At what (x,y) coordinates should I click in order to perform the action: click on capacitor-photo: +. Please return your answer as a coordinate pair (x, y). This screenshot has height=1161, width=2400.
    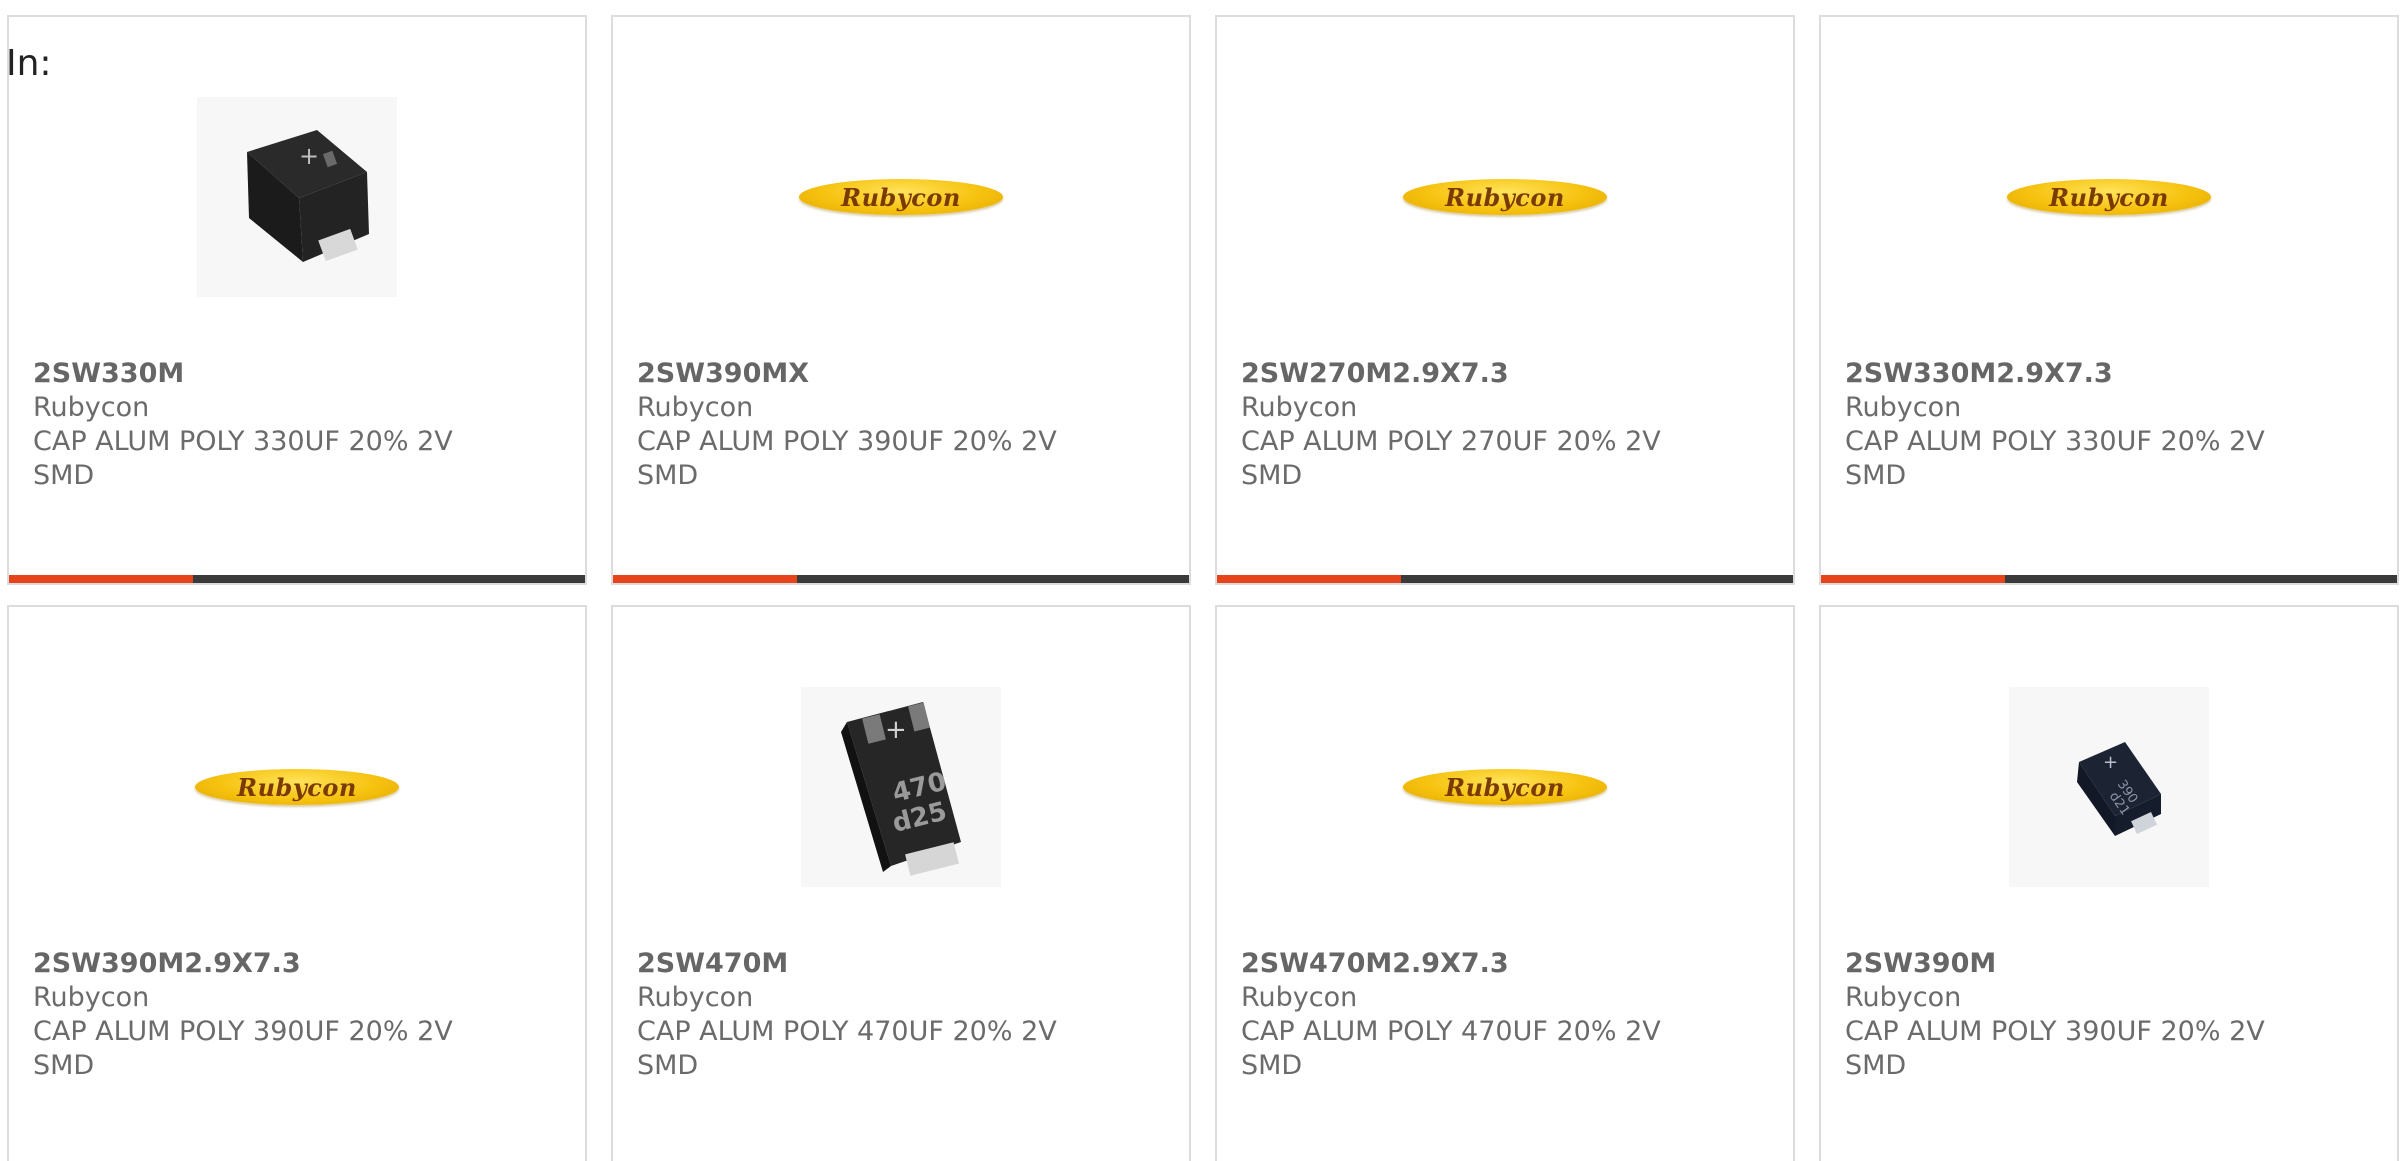
    Looking at the image, I should click on (297, 197).